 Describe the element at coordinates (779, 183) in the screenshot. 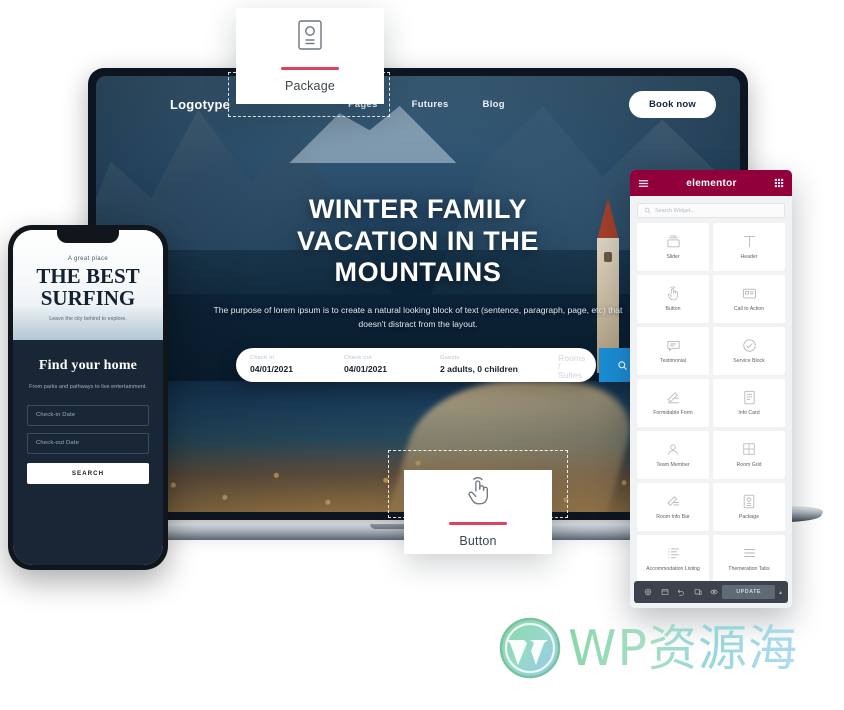

I see `apps-grid-icon` at that location.